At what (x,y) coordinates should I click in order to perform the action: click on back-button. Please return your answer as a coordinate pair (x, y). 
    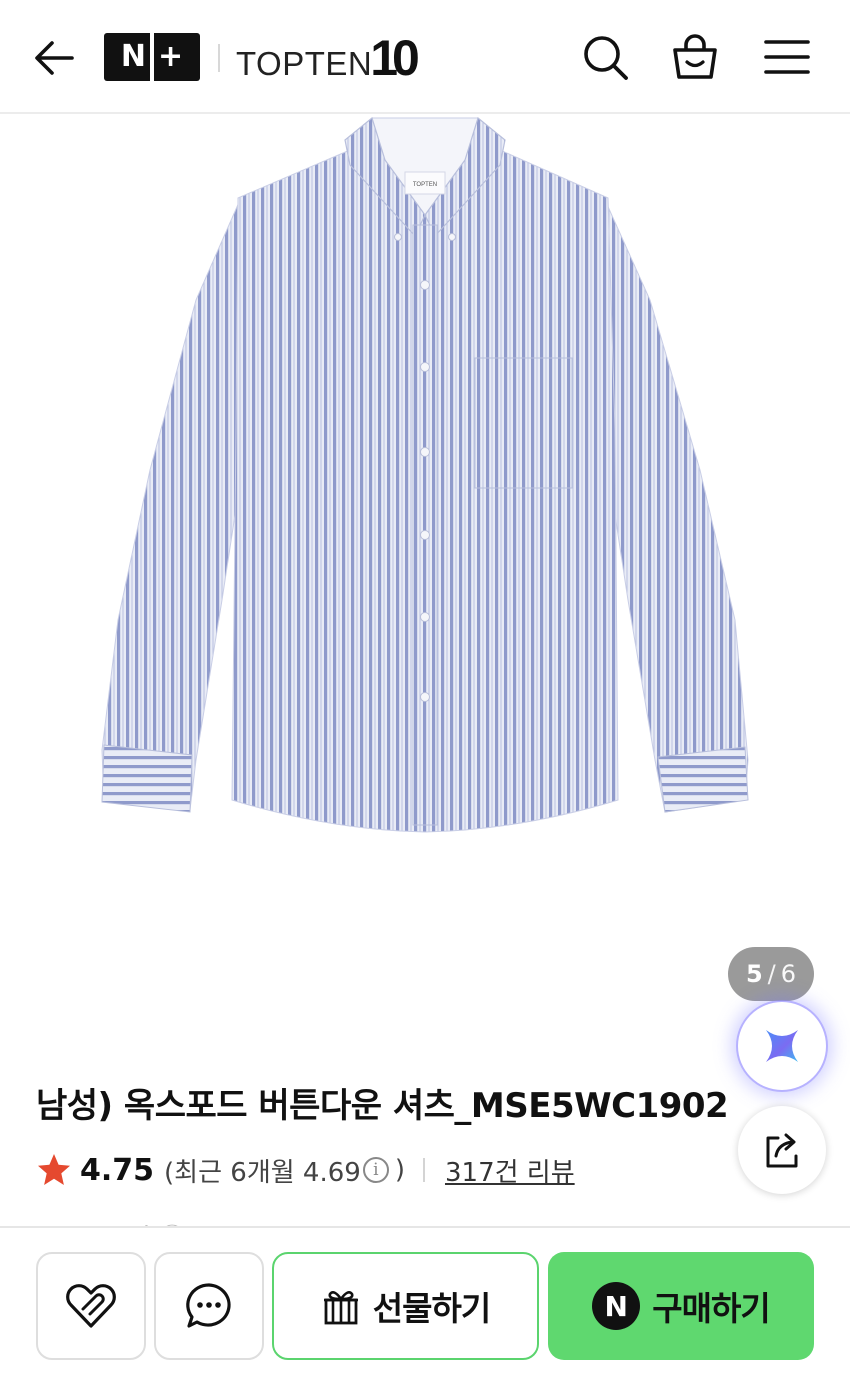
    Looking at the image, I should click on (54, 58).